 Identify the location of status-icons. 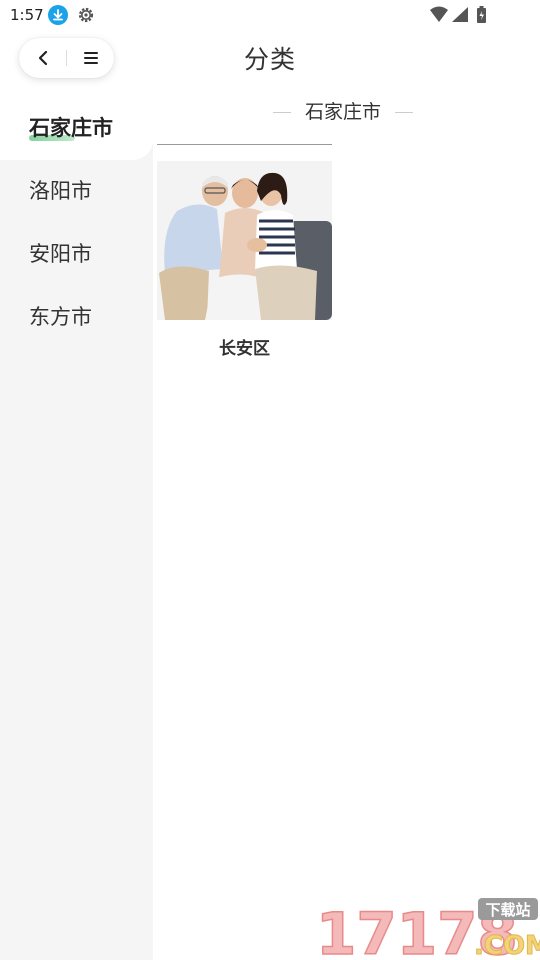
(466, 15).